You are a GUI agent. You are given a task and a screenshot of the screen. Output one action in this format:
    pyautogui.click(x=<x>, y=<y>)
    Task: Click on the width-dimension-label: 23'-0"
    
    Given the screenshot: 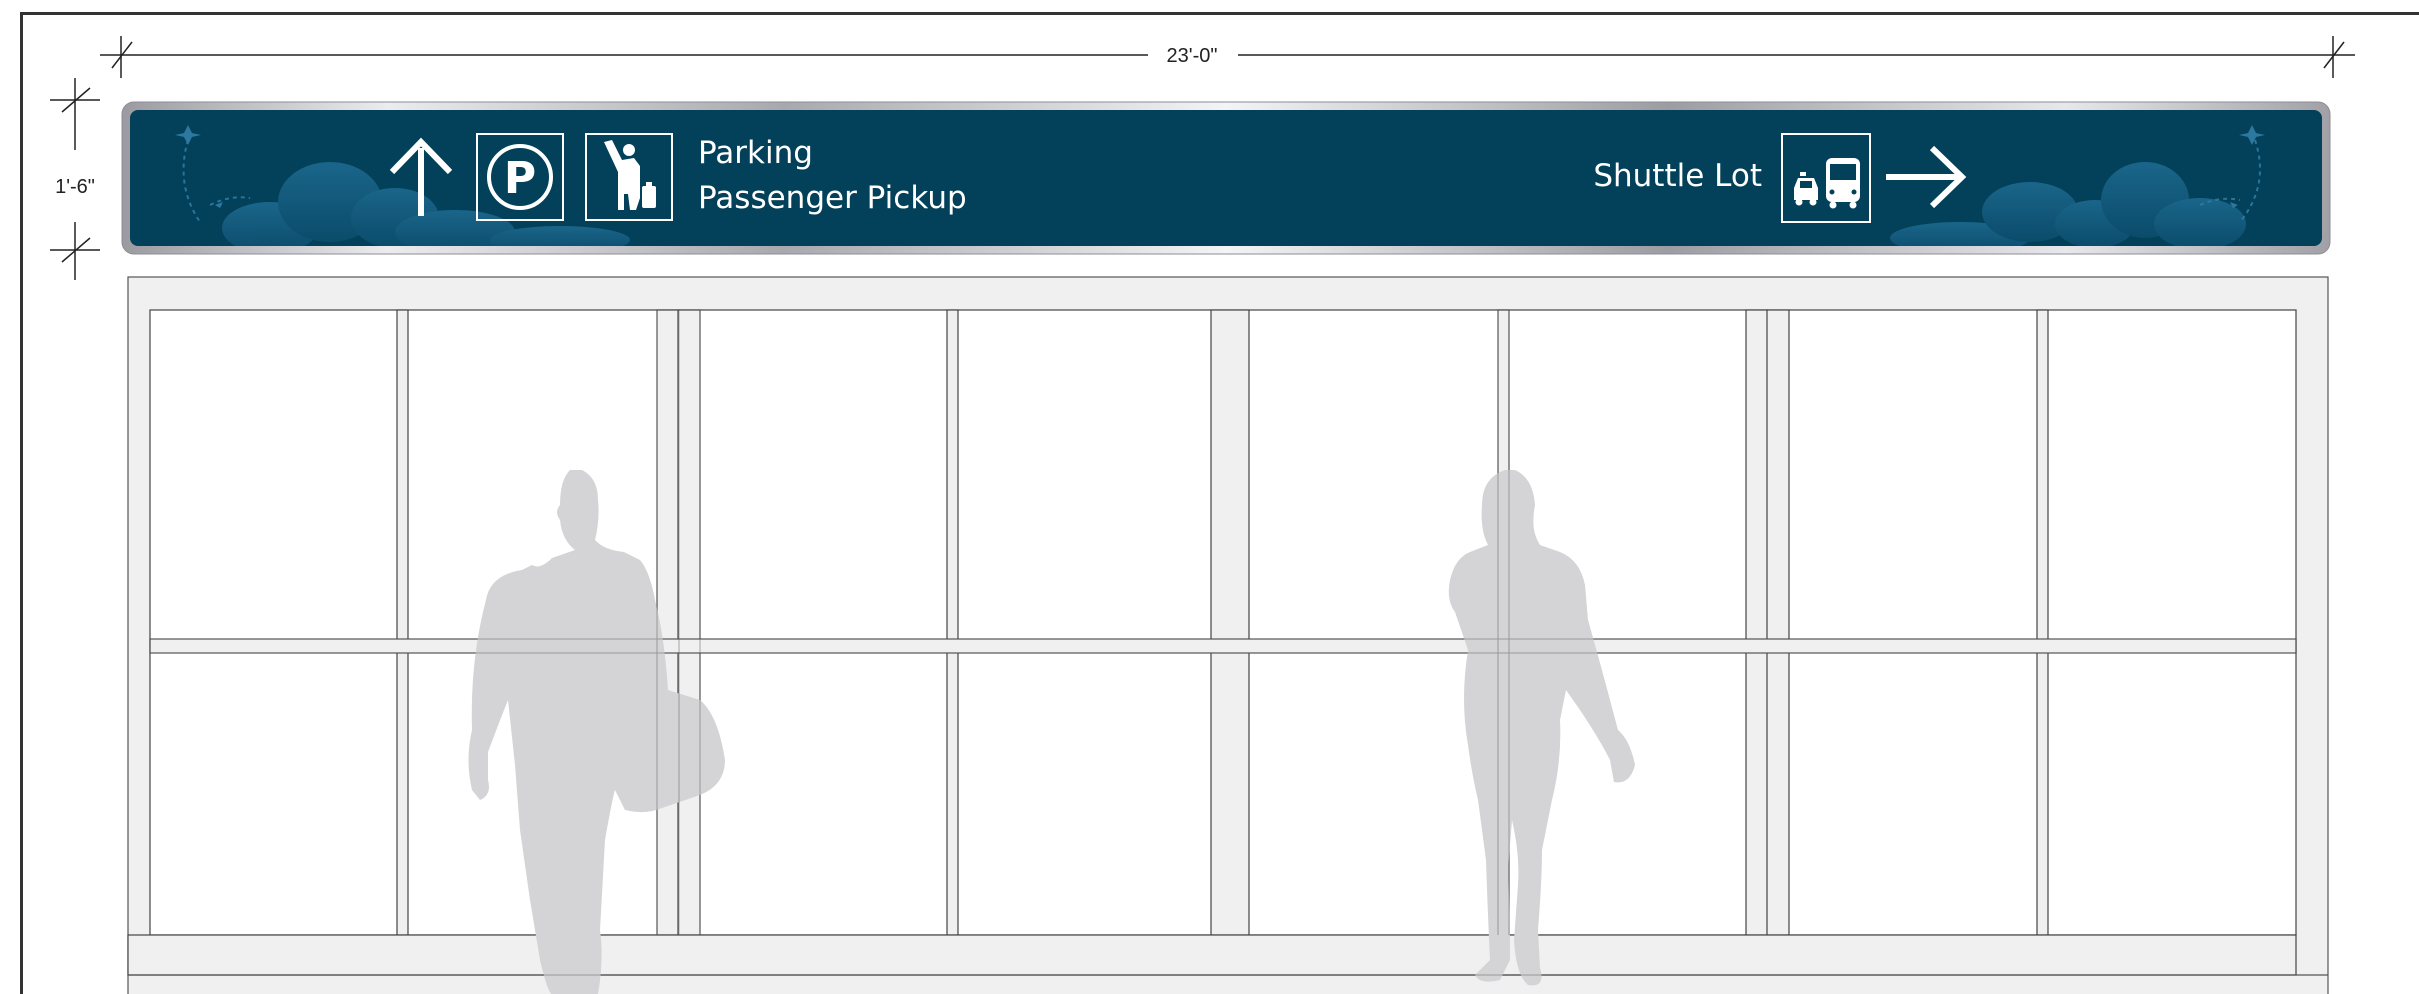 What is the action you would take?
    pyautogui.click(x=1192, y=56)
    